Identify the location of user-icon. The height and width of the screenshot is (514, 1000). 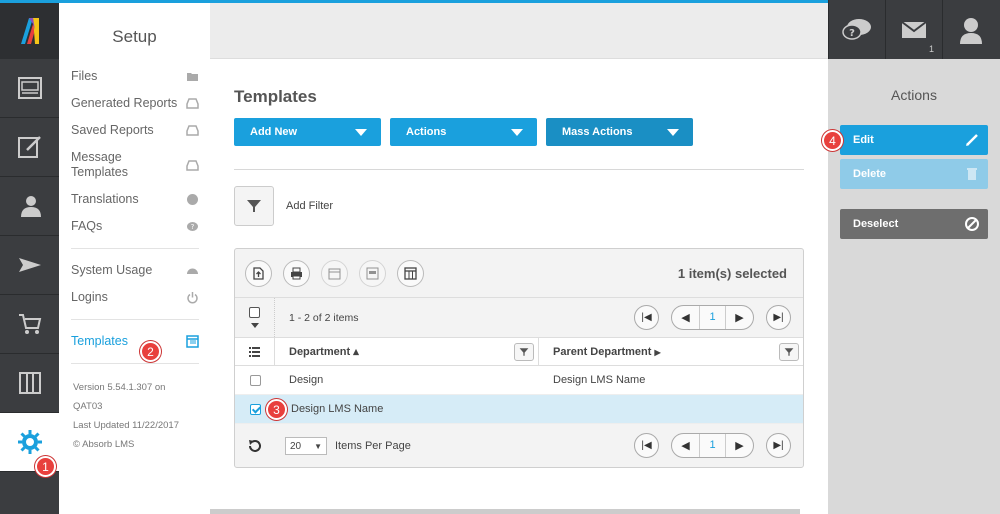
(971, 30).